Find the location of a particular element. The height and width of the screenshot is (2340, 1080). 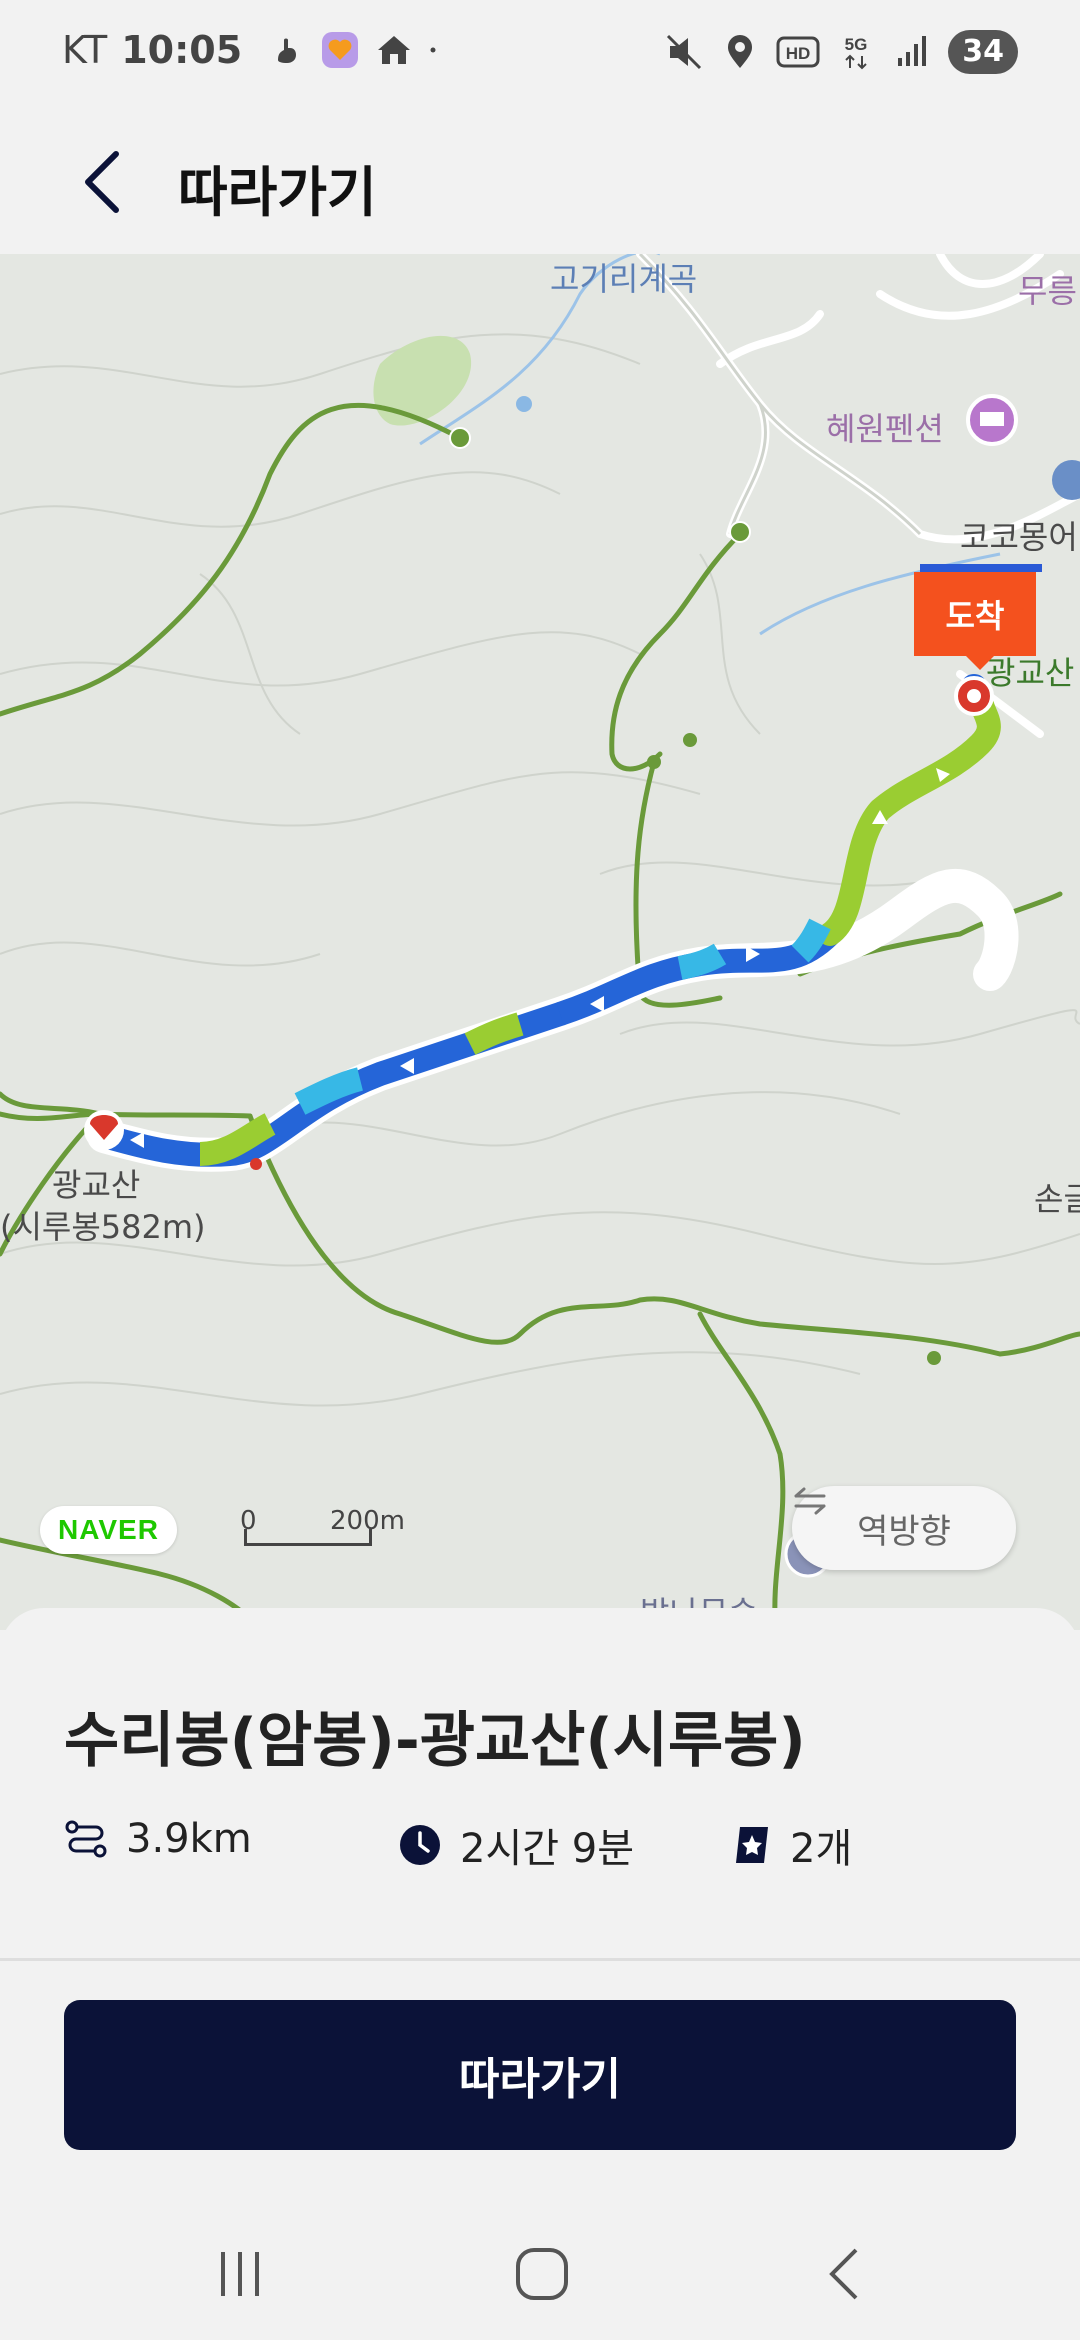

stamp-stat: 2개 is located at coordinates (792, 1845).